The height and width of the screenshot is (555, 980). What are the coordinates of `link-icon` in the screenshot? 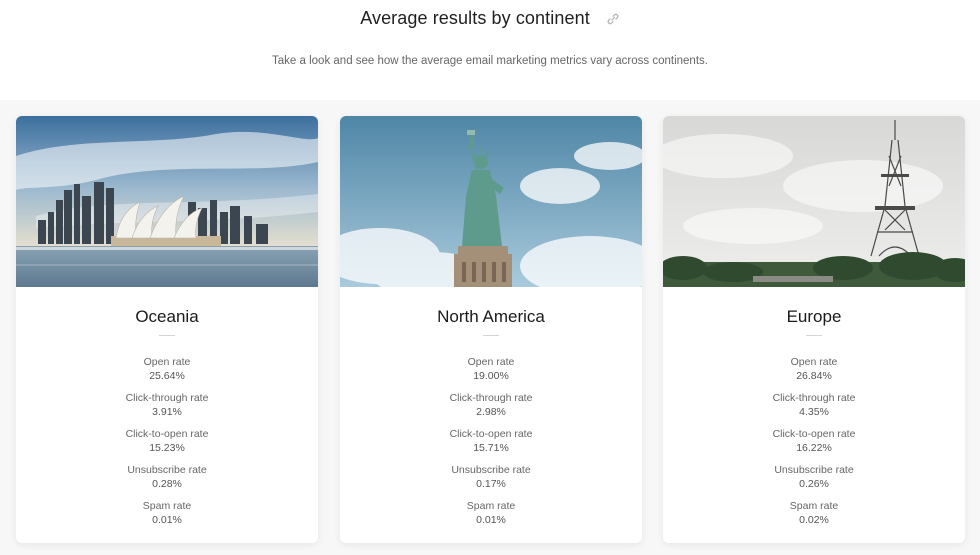 It's located at (613, 19).